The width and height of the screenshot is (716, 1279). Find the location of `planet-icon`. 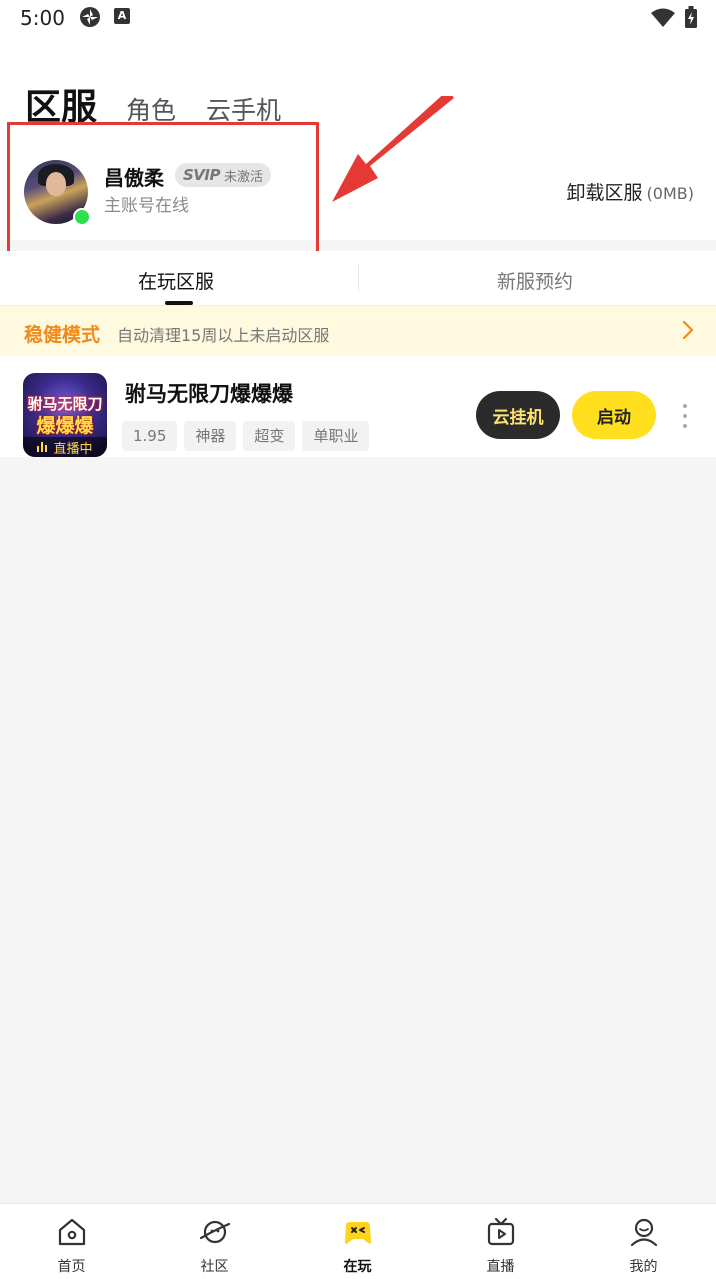

planet-icon is located at coordinates (215, 1232).